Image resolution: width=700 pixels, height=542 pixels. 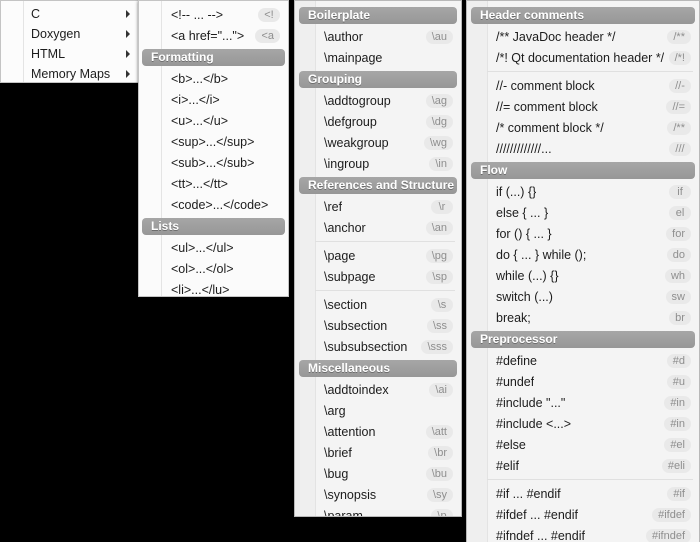 I want to click on menu-item-ref: \ref \r, so click(x=378, y=206).